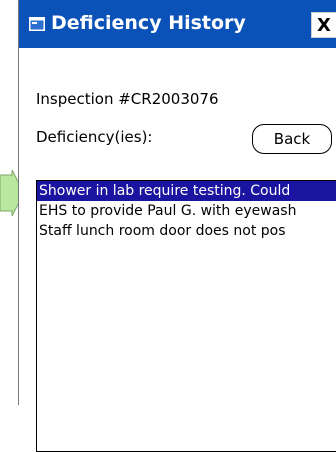 This screenshot has height=452, width=336. What do you see at coordinates (37, 24) in the screenshot?
I see `window-app-icon` at bounding box center [37, 24].